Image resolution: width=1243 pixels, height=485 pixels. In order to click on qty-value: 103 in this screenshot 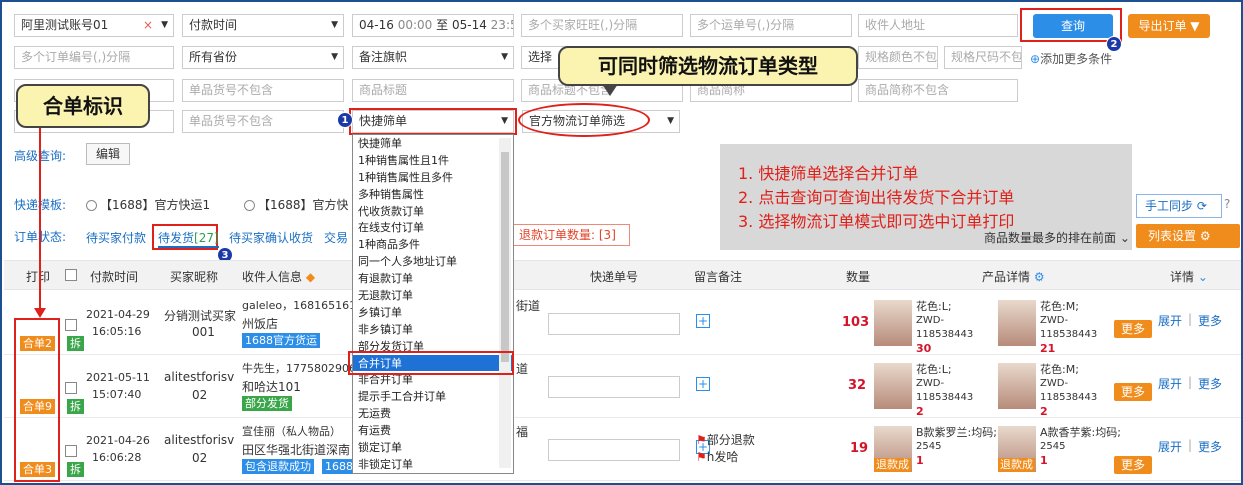, I will do `click(856, 322)`.